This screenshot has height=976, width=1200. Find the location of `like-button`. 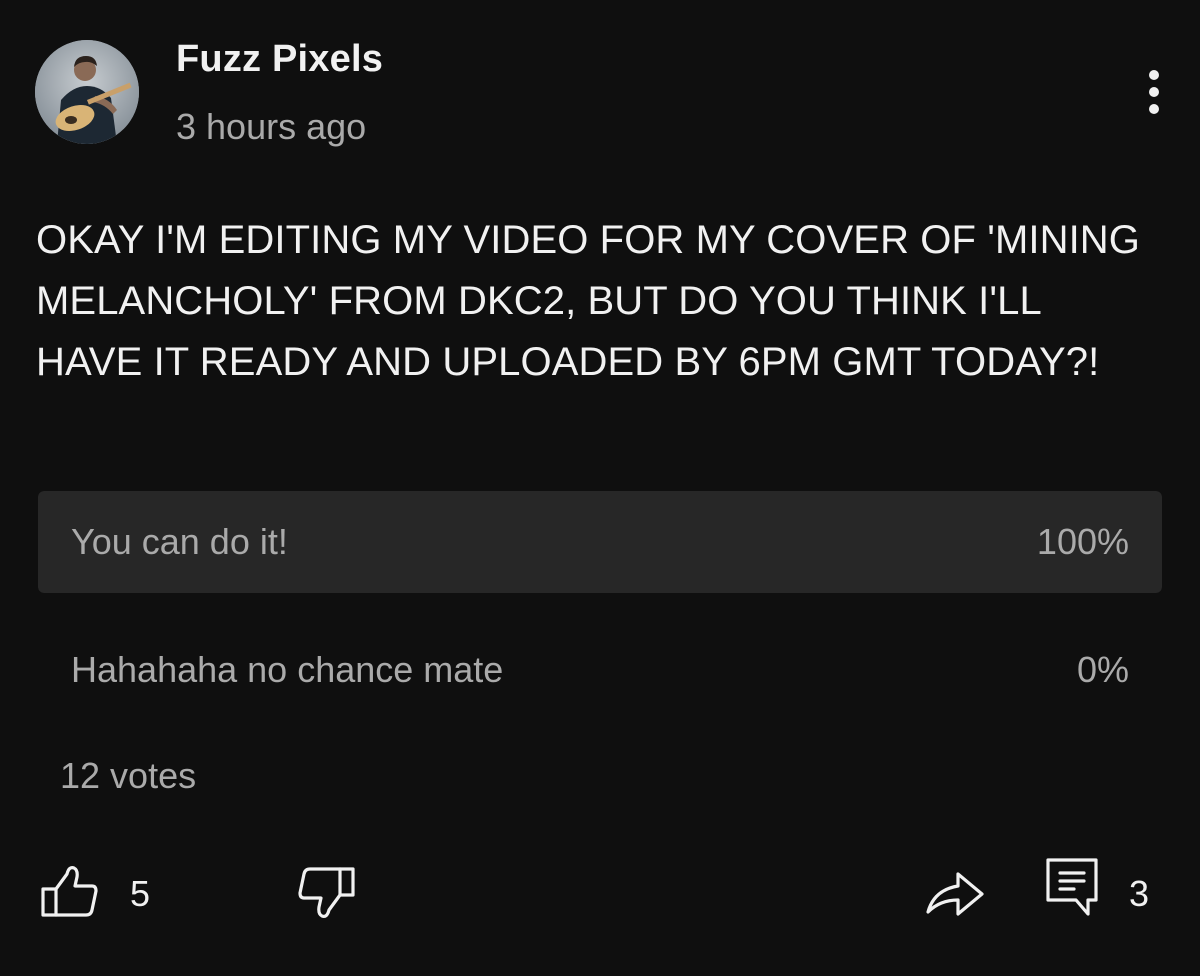

like-button is located at coordinates (70, 892).